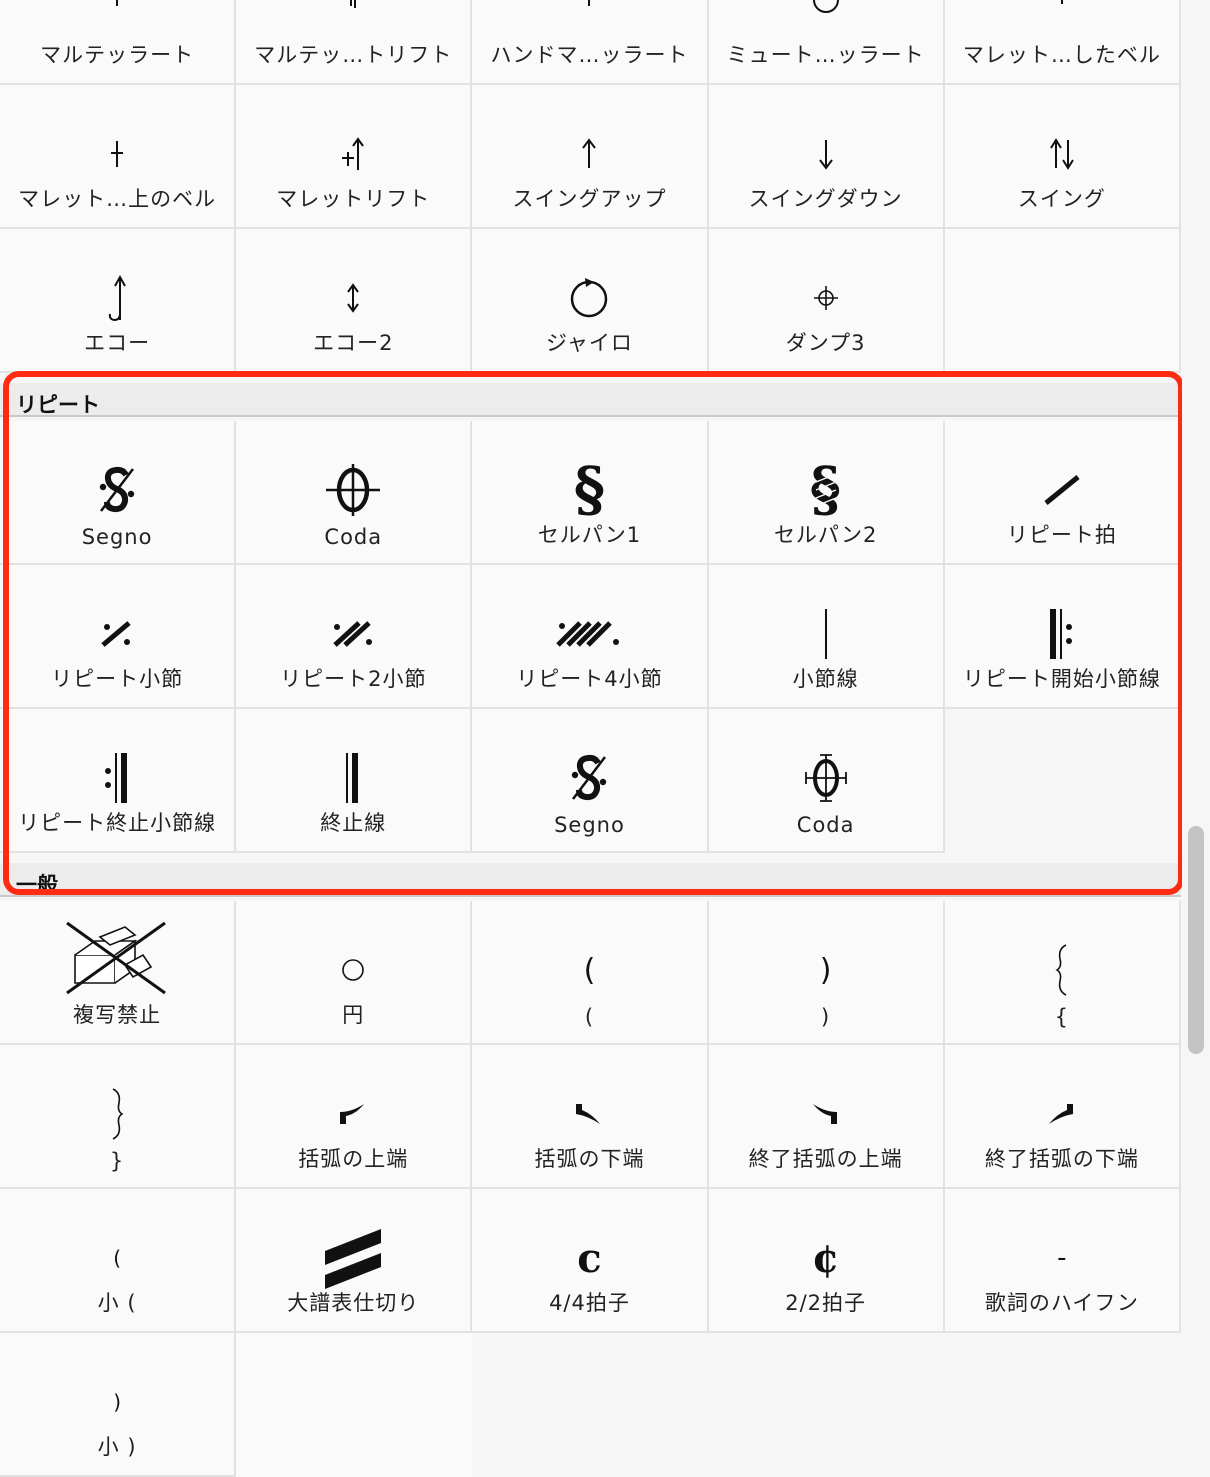 The image size is (1210, 1477). What do you see at coordinates (1062, 157) in the screenshot?
I see `palette-item-swing: スイング` at bounding box center [1062, 157].